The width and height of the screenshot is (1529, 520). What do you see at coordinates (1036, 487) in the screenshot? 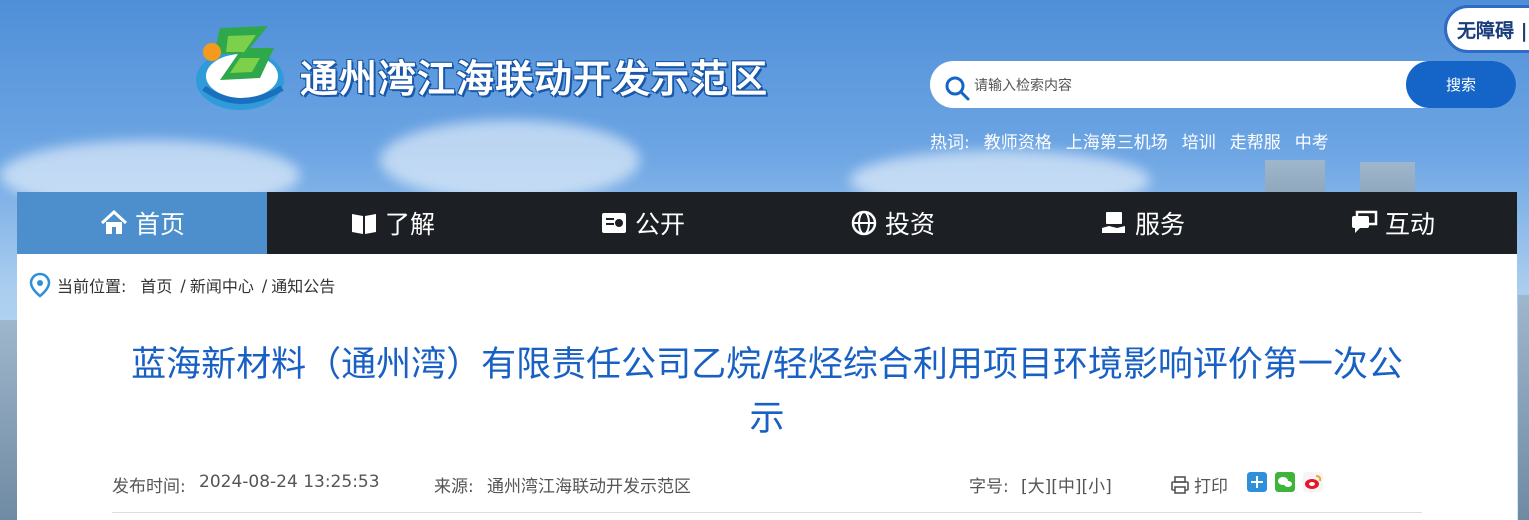
I see `font-size-large-link: [大]` at bounding box center [1036, 487].